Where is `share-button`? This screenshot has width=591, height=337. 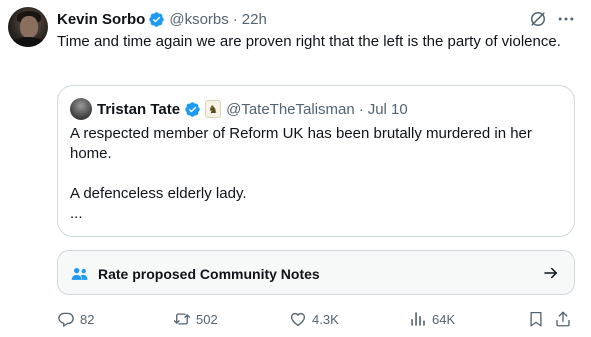 share-button is located at coordinates (563, 319).